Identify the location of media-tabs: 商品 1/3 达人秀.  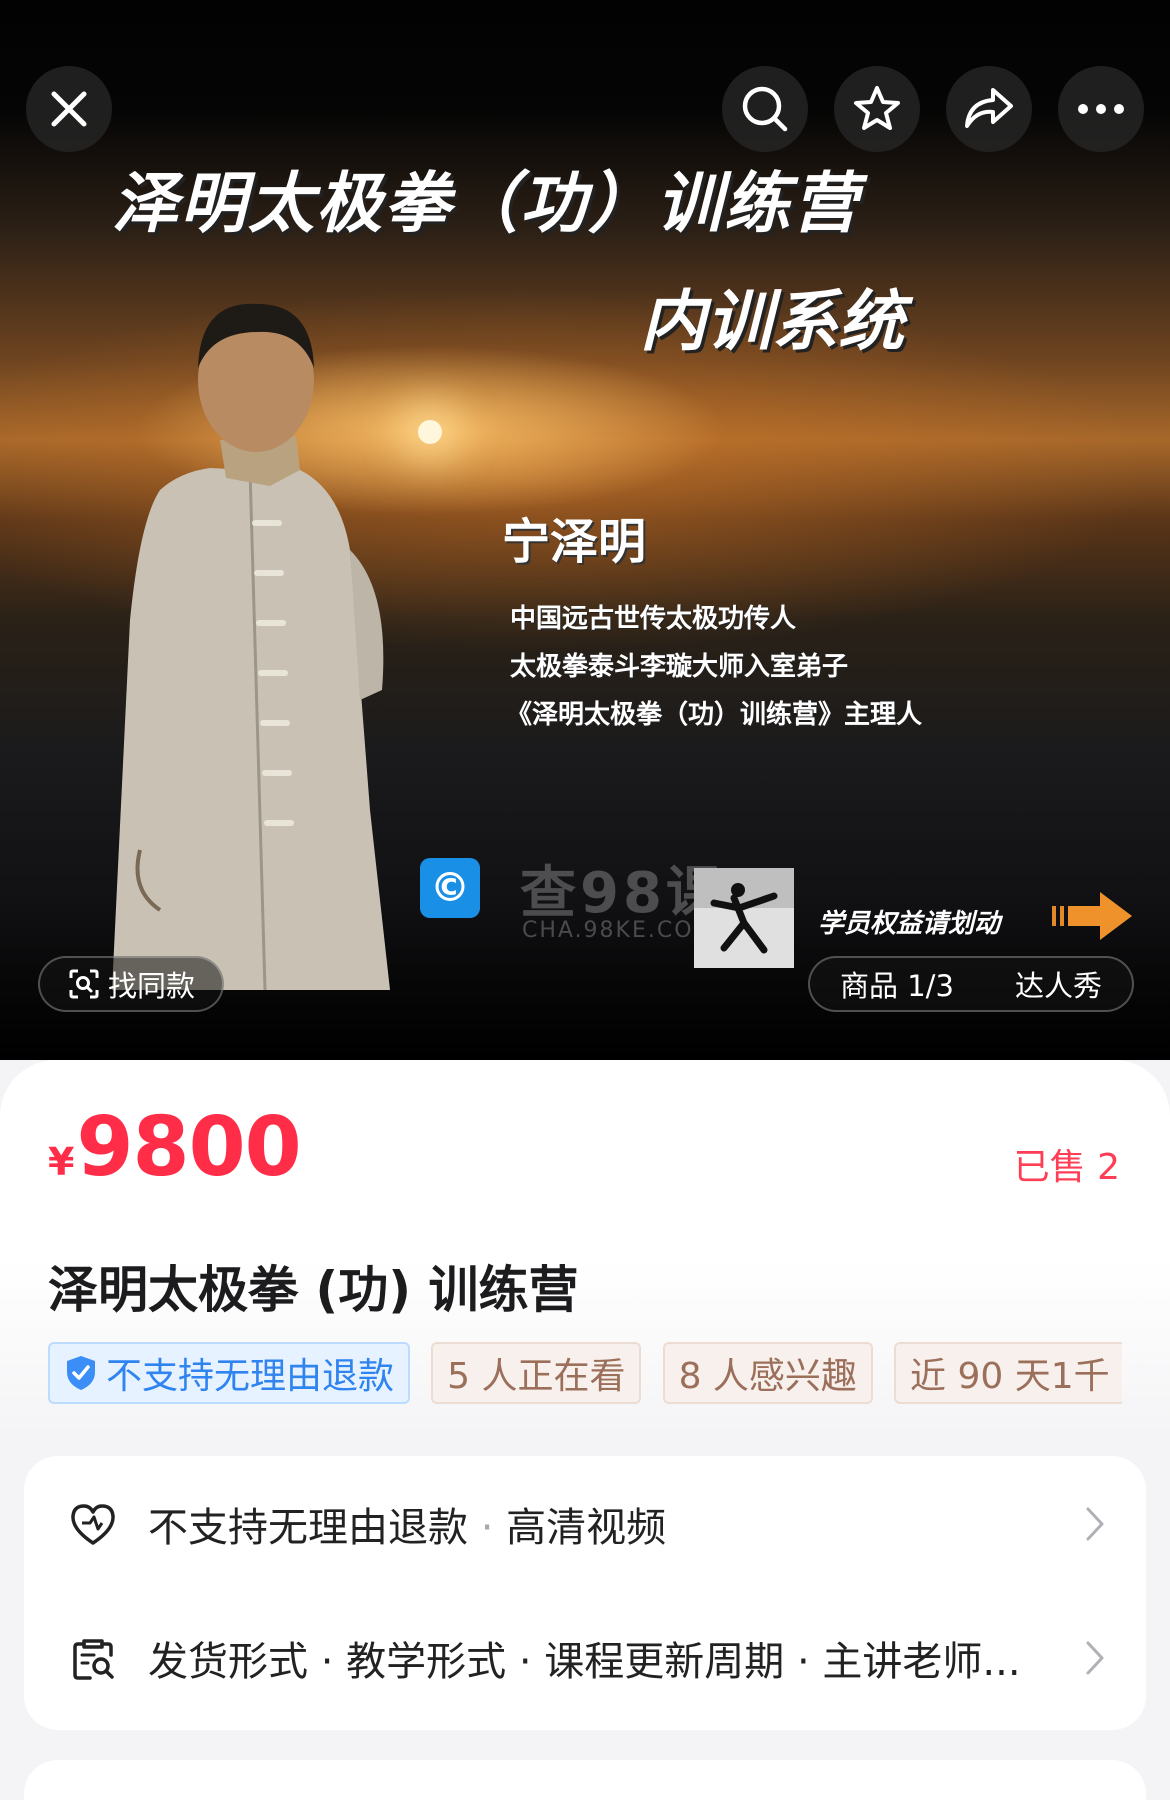
(971, 984).